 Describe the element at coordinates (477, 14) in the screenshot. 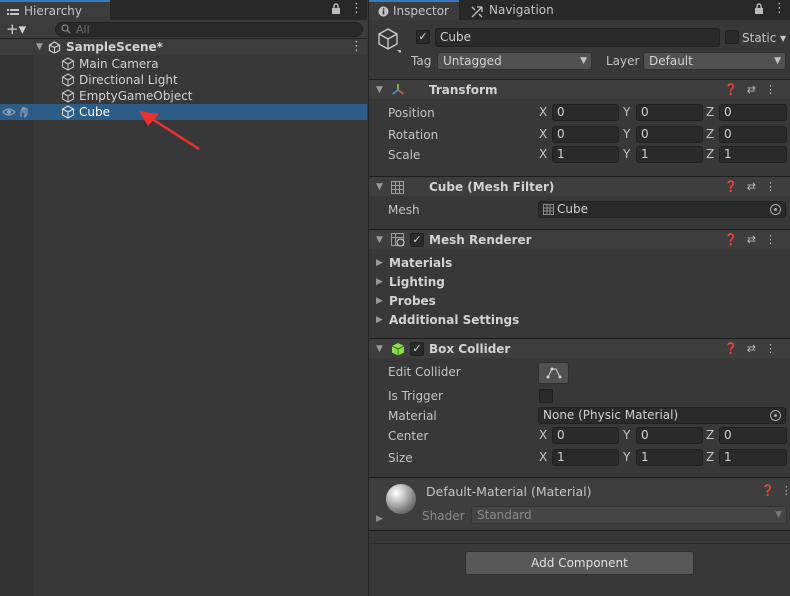

I see `navigation-icon` at that location.